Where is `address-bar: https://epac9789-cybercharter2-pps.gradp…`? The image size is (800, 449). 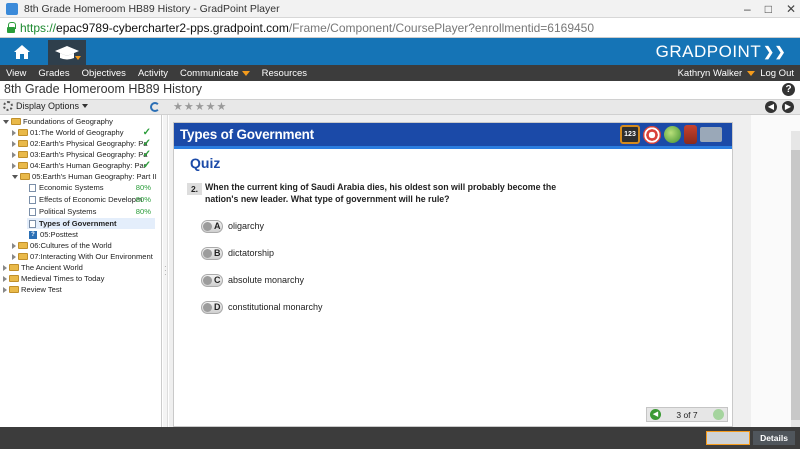
address-bar: https://epac9789-cybercharter2-pps.gradp… is located at coordinates (400, 28).